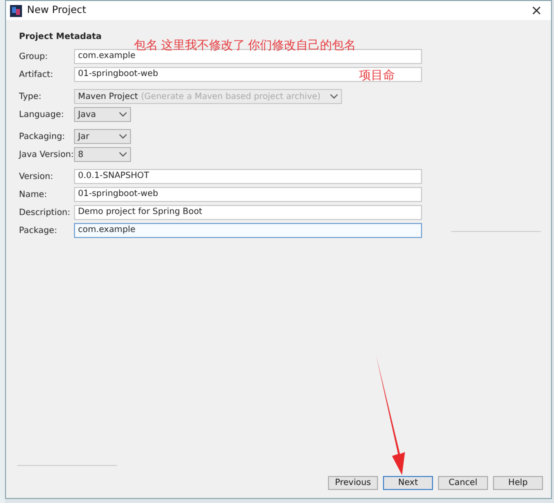 This screenshot has height=503, width=554. I want to click on dropdown: 8, so click(102, 154).